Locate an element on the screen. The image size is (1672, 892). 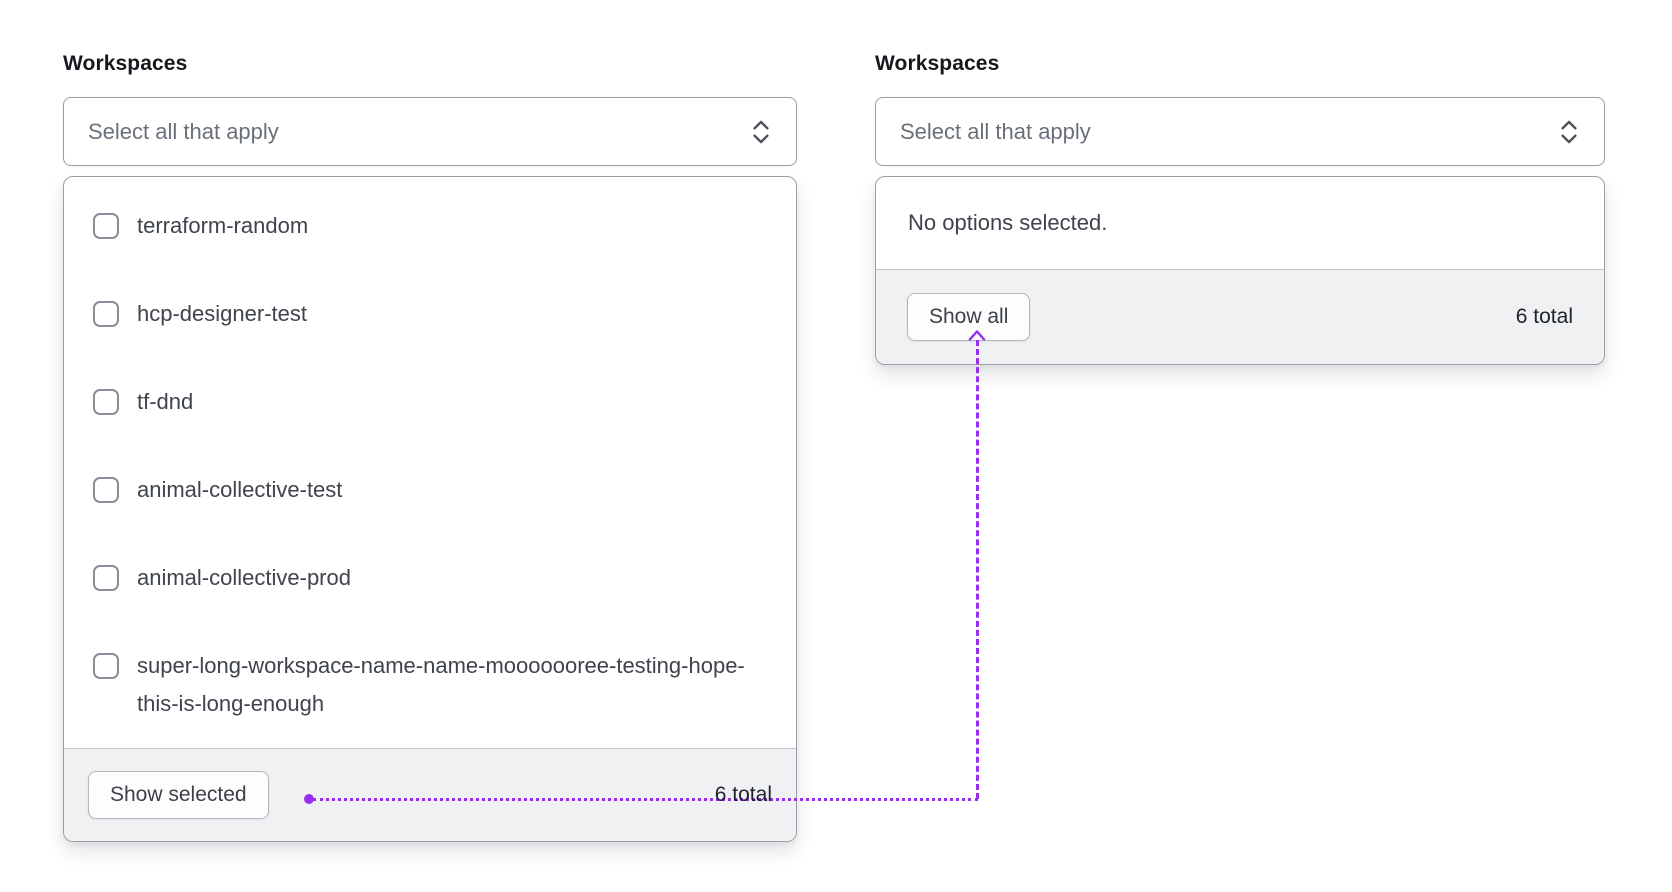
option-row: animal-collective-test is located at coordinates (432, 490).